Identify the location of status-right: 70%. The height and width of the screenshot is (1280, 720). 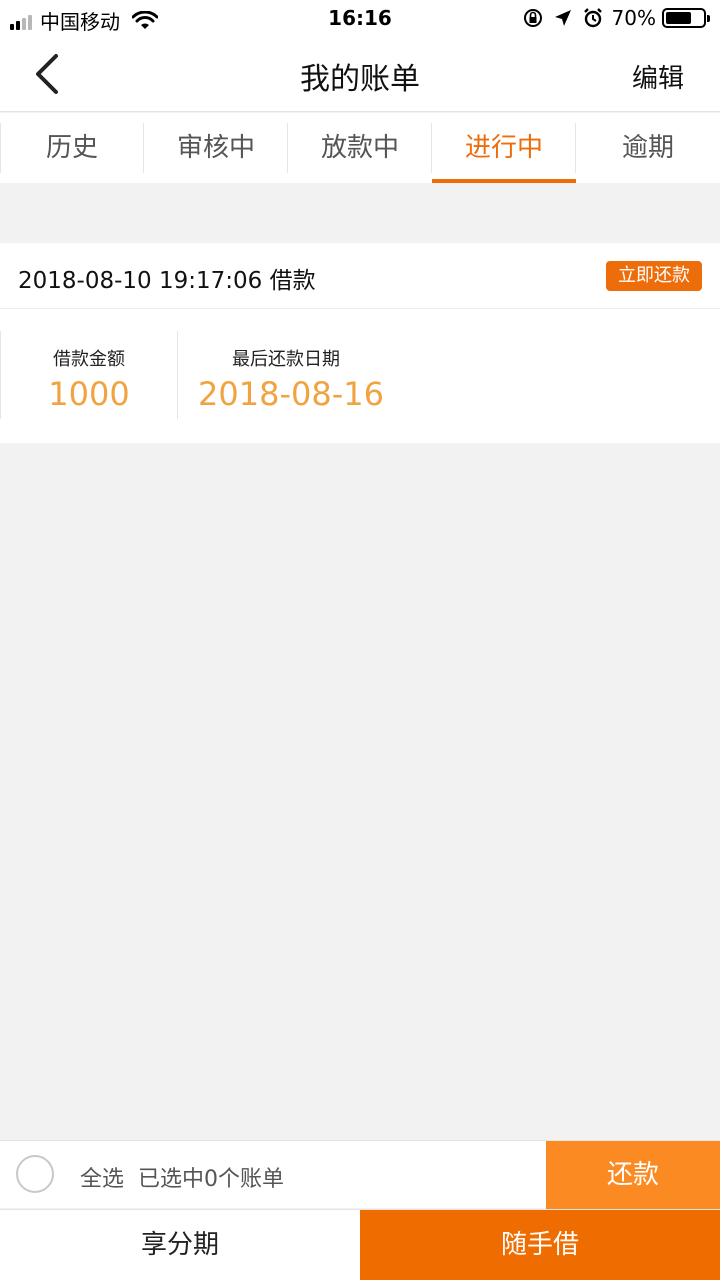
(616, 18).